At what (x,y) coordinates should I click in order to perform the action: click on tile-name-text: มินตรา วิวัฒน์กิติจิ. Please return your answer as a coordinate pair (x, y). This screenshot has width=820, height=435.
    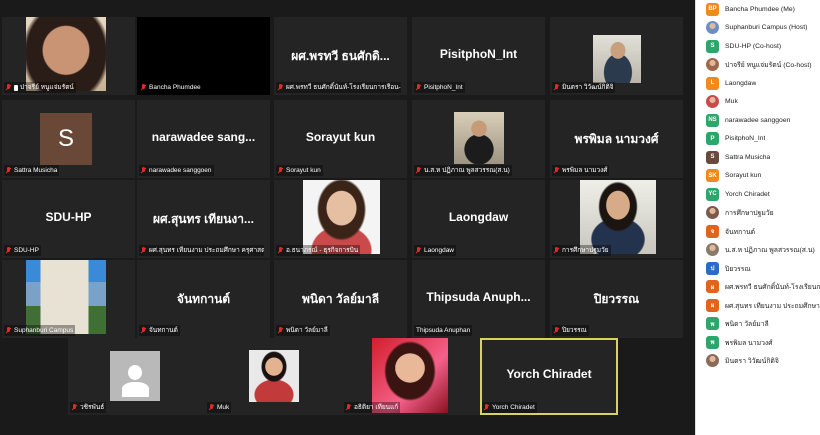
    Looking at the image, I should click on (588, 87).